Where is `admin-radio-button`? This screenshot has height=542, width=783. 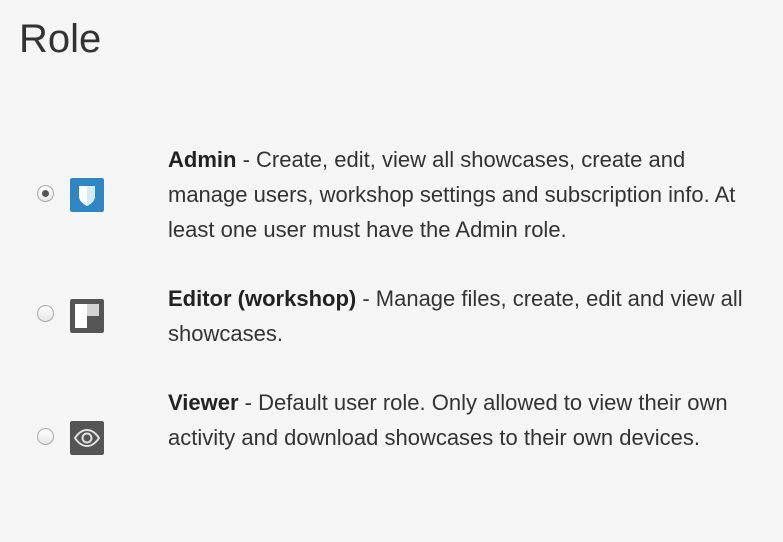
admin-radio-button is located at coordinates (45, 193).